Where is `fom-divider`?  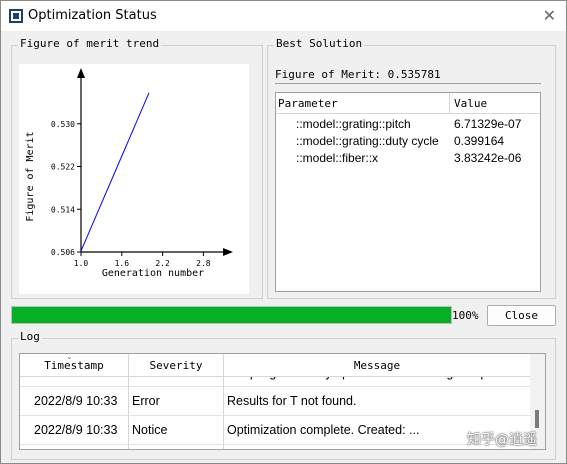 fom-divider is located at coordinates (408, 83).